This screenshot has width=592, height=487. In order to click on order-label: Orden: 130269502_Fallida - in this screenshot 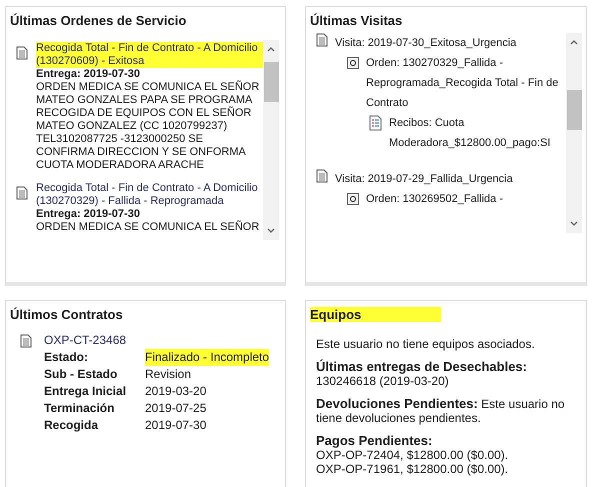, I will do `click(434, 199)`.